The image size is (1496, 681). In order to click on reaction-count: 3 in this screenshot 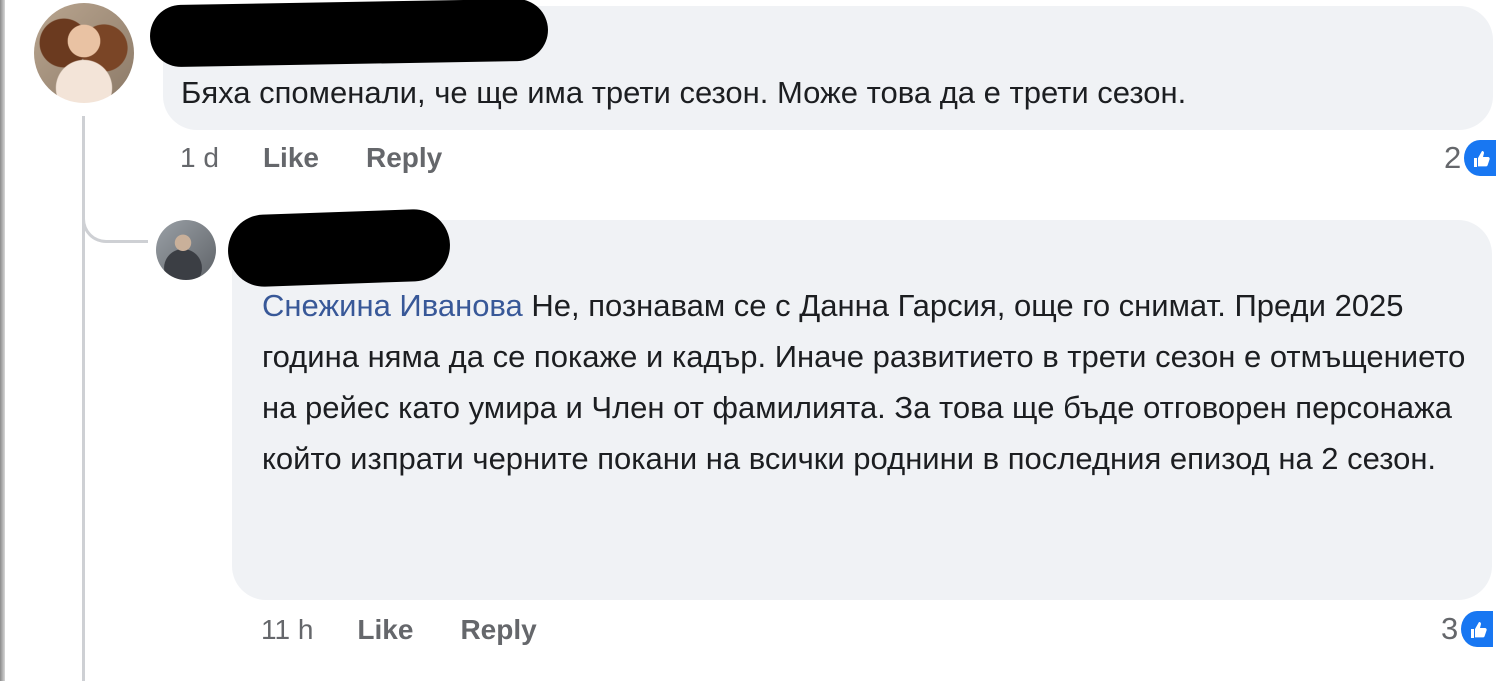, I will do `click(1450, 628)`.